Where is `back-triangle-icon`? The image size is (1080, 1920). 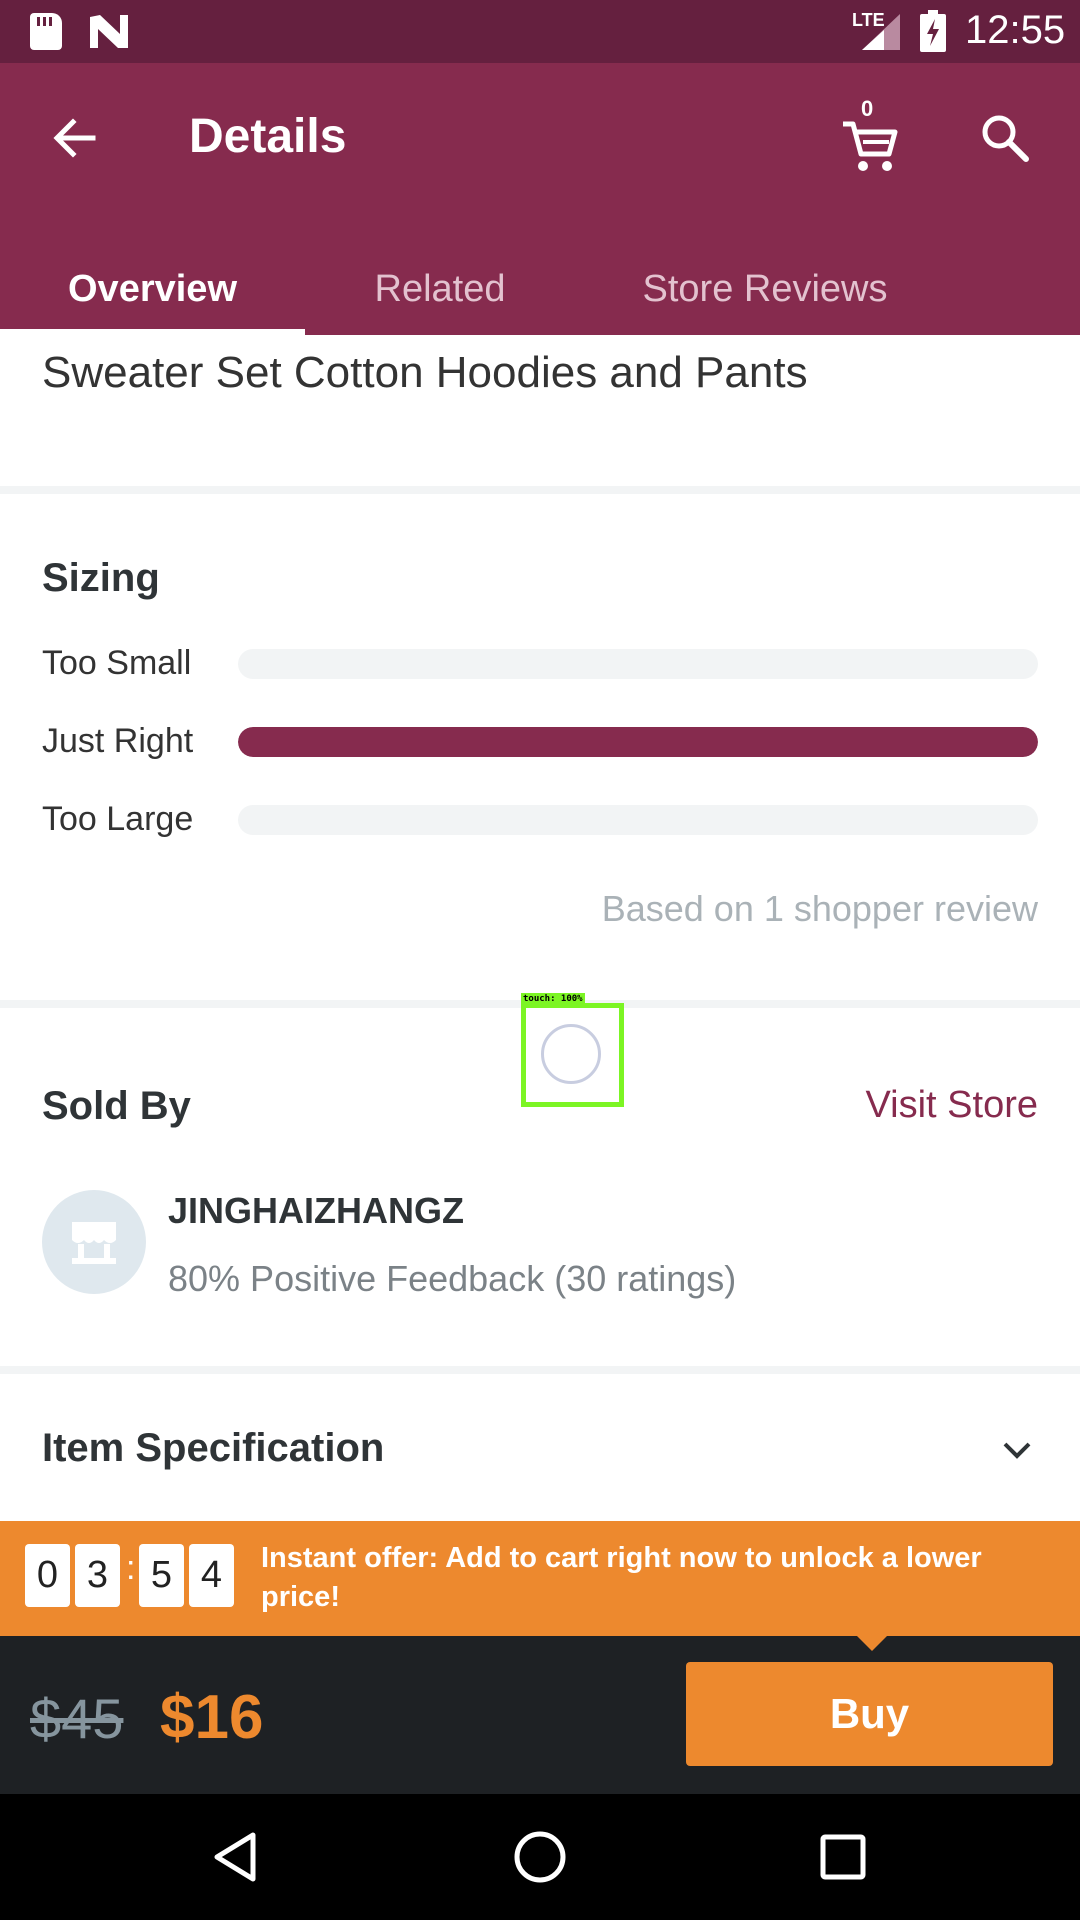
back-triangle-icon is located at coordinates (235, 1857).